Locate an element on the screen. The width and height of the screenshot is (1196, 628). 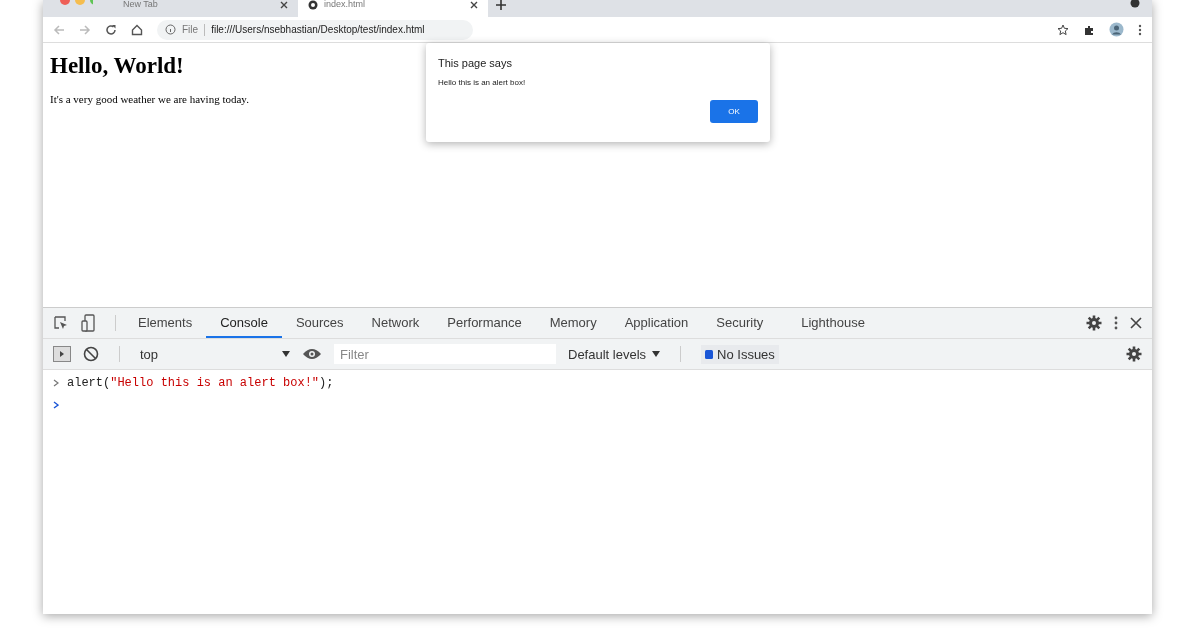
globe-icon is located at coordinates (313, 5).